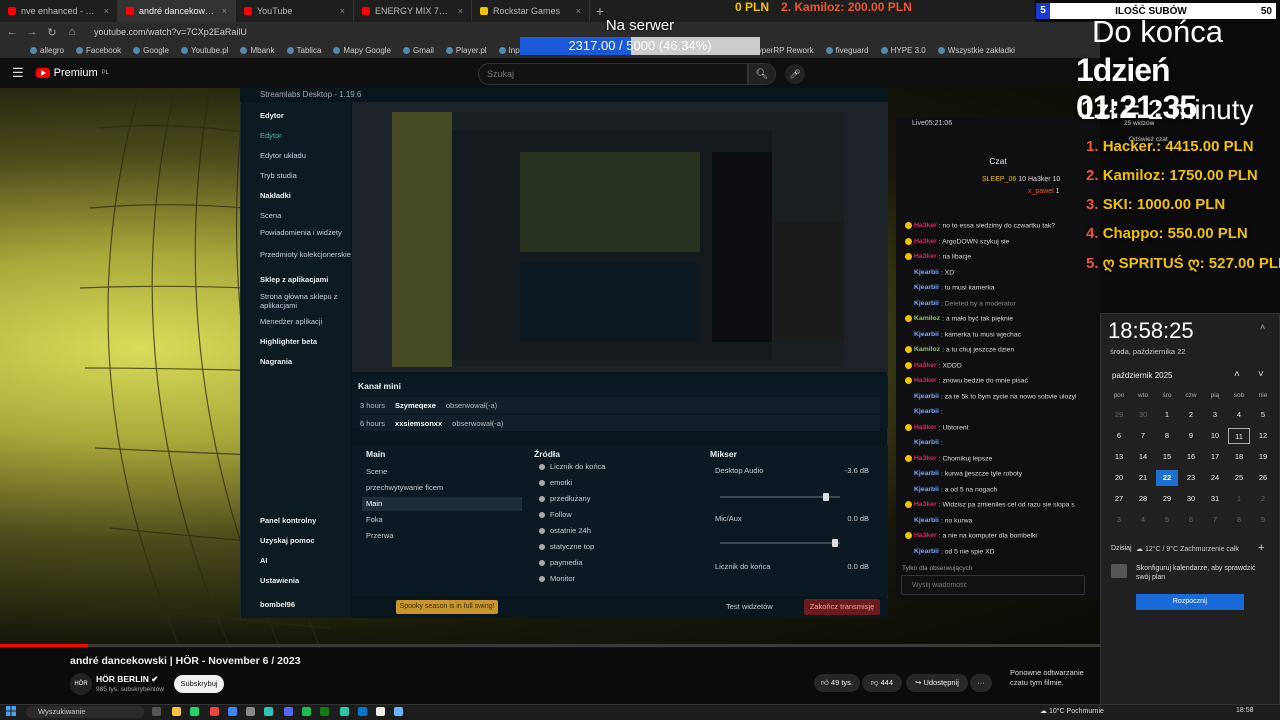 The image size is (1280, 720). I want to click on calendar-day: 27, so click(1119, 499).